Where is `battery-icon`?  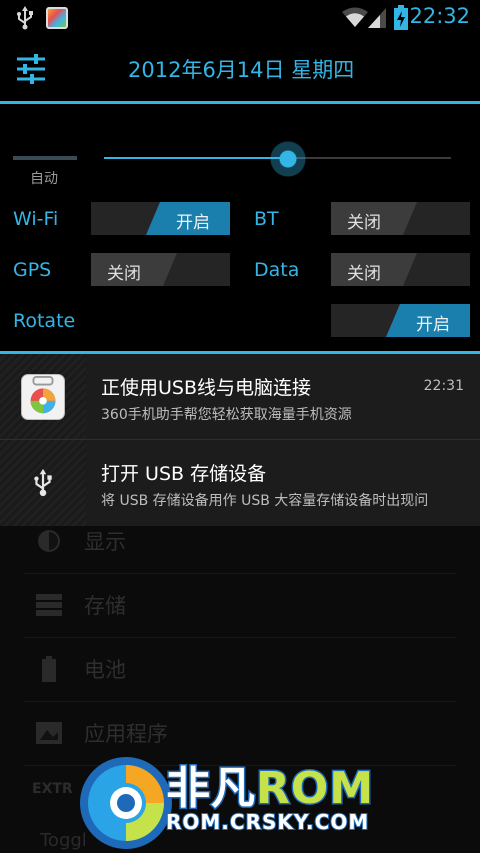 battery-icon is located at coordinates (49, 669).